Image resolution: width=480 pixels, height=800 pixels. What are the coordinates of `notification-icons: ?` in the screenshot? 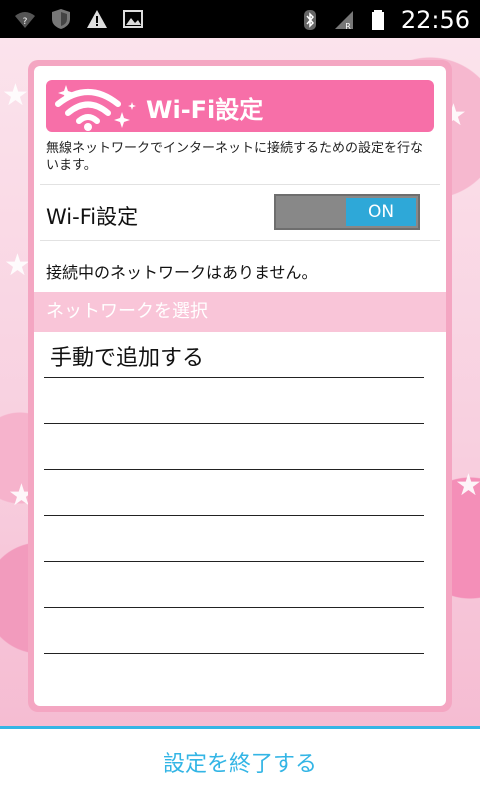 It's located at (79, 19).